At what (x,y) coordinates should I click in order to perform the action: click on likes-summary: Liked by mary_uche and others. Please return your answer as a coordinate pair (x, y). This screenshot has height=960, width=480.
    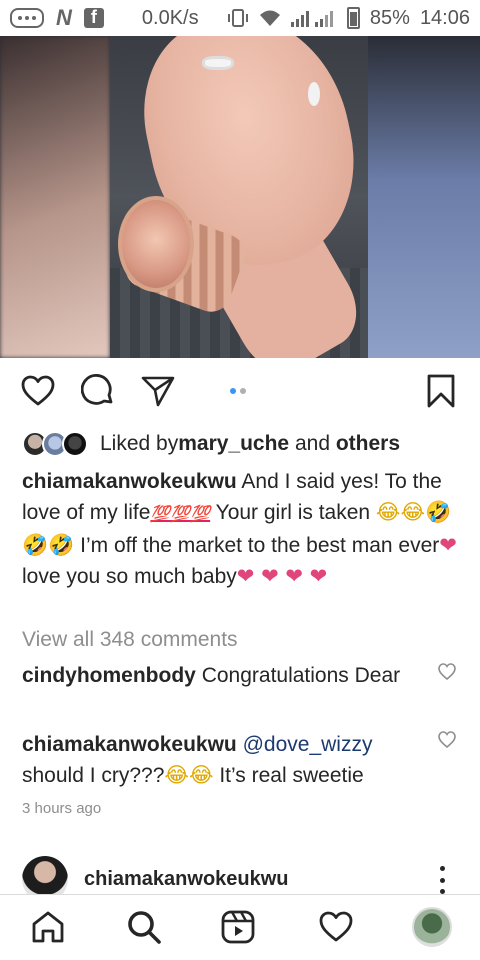
    Looking at the image, I should click on (211, 444).